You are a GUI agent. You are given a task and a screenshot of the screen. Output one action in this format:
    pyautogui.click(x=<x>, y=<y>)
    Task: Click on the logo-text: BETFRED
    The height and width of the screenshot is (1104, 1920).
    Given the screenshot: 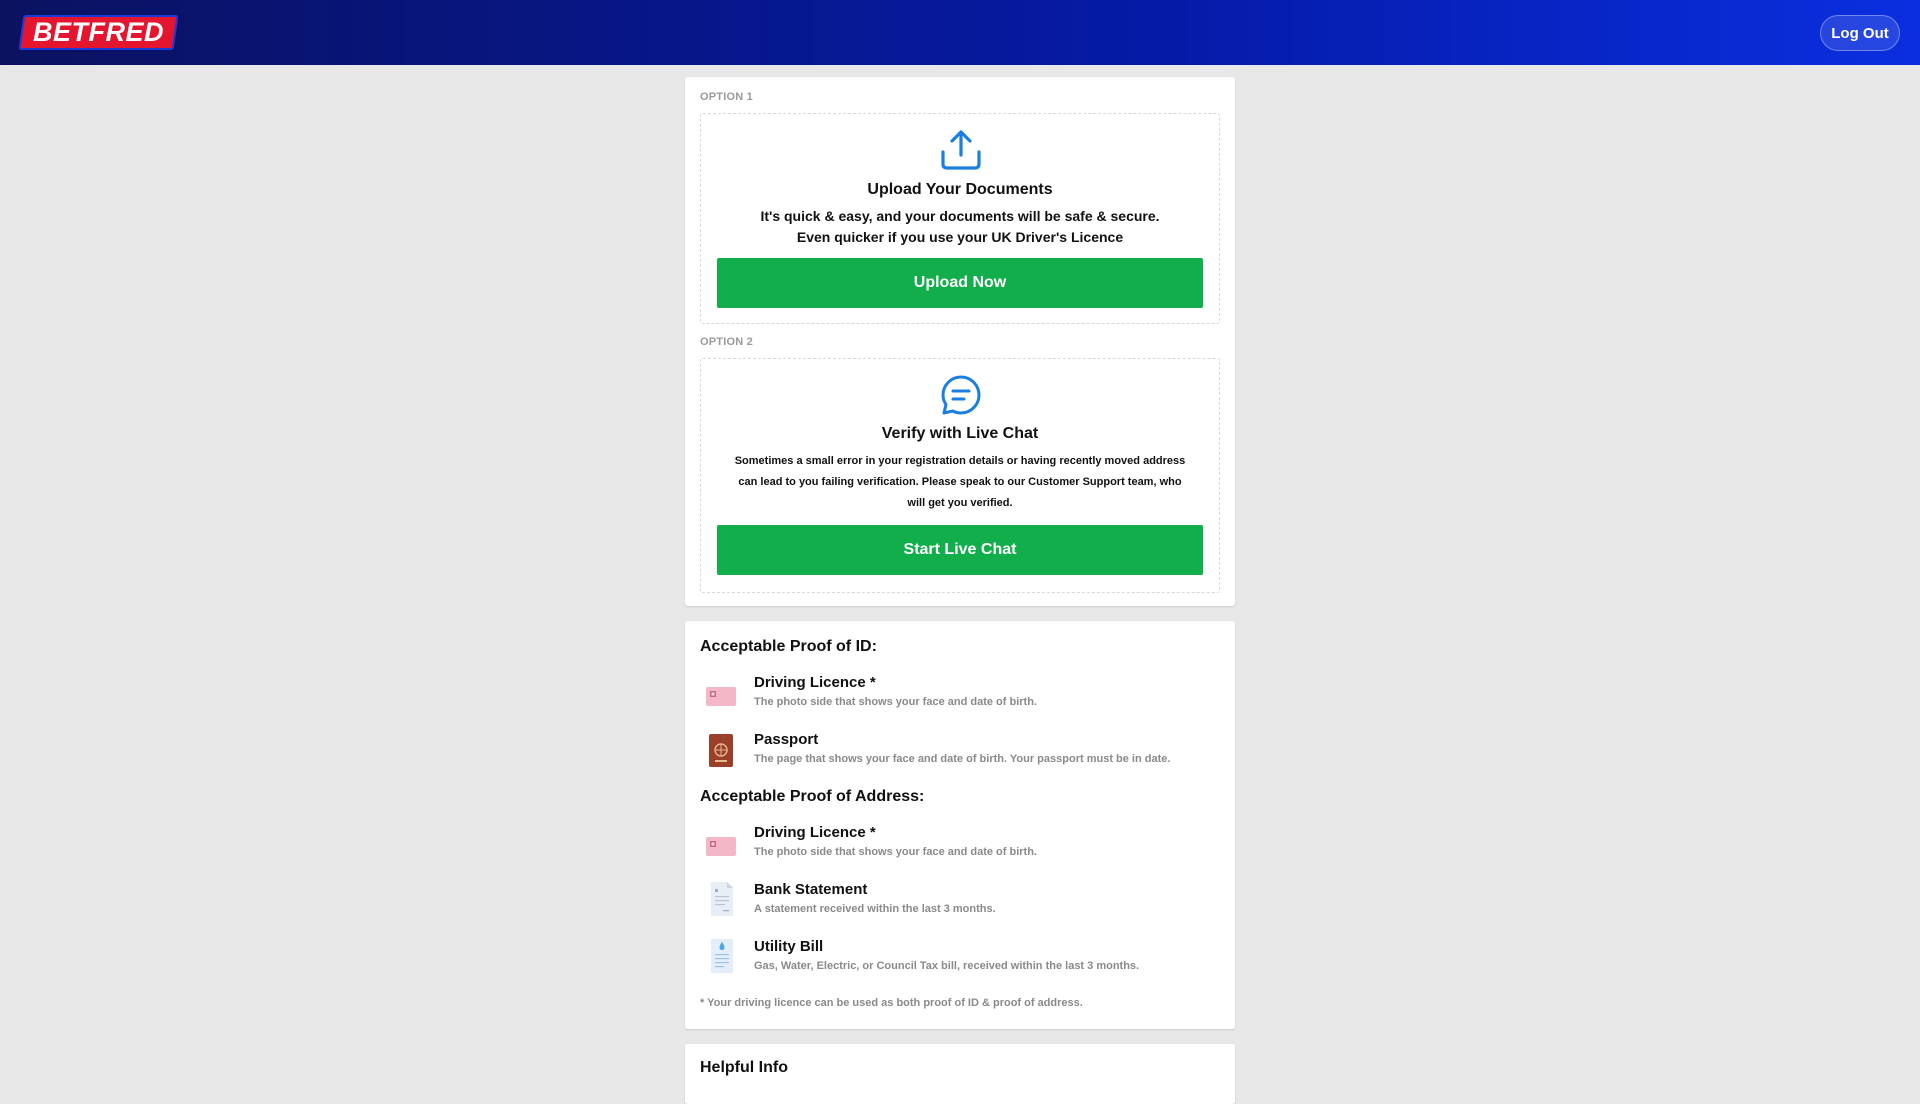 What is the action you would take?
    pyautogui.click(x=98, y=32)
    